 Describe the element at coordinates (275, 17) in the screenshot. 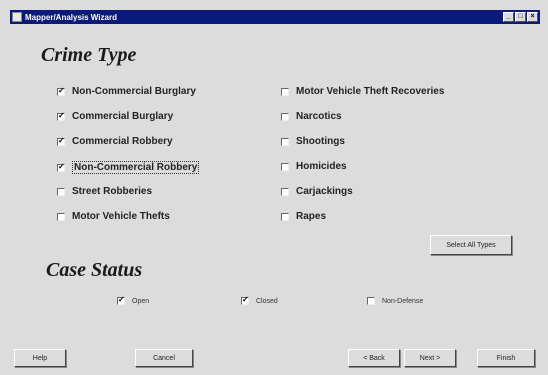

I see `title-bar: Mapper/Analysis Wizard _ □ ×` at that location.